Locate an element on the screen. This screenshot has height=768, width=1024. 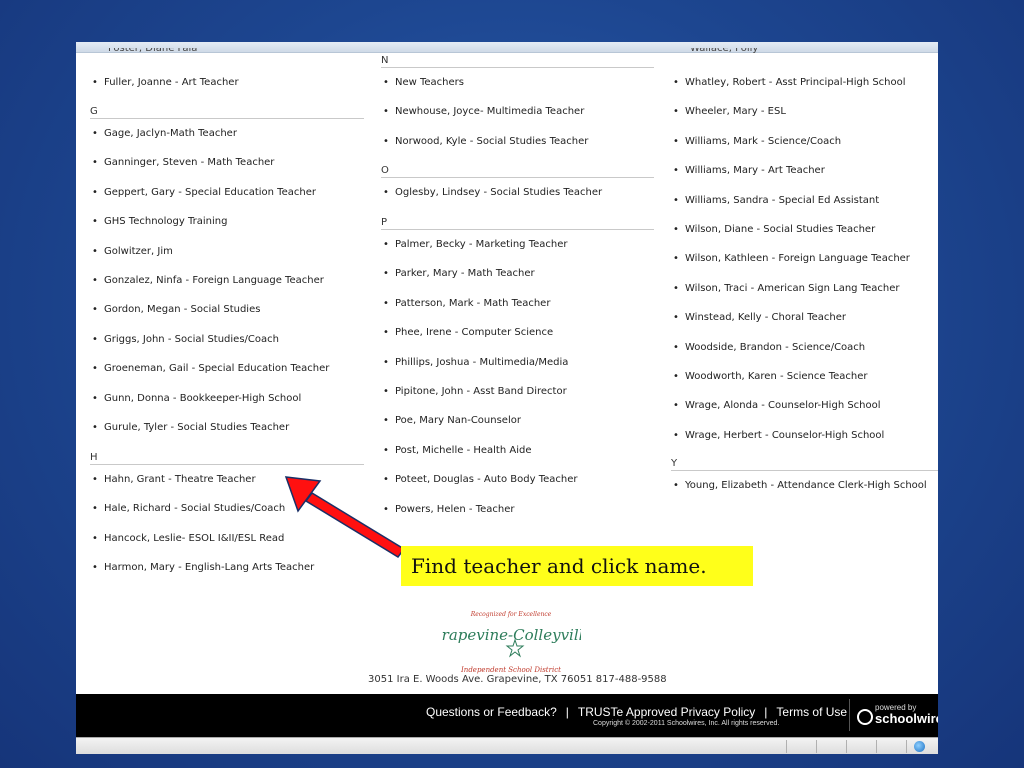
staff-link-wilson-diane-social-studies-teacher: • Wilson, Diane - Social Studies Teacher is located at coordinates (774, 229).